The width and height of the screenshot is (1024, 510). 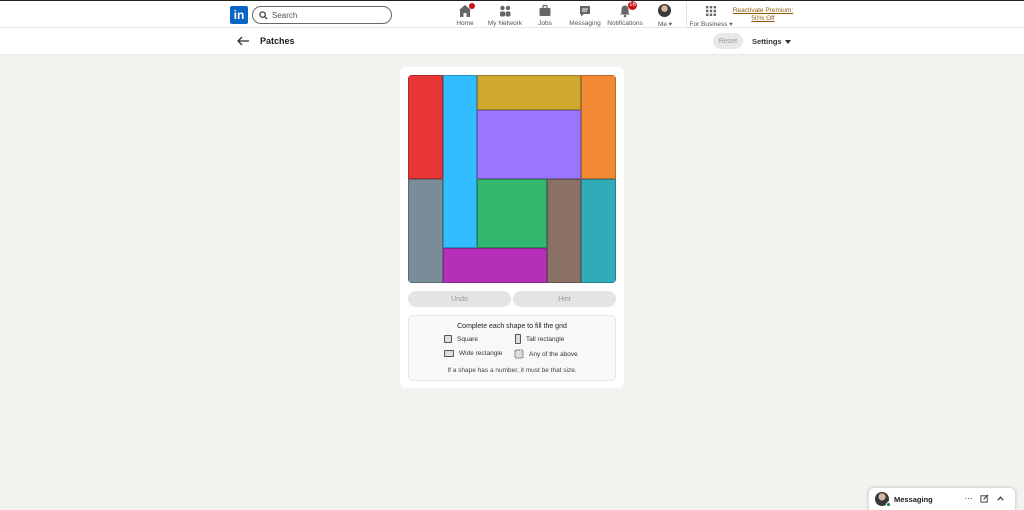 I want to click on square-shape-icon, so click(x=448, y=339).